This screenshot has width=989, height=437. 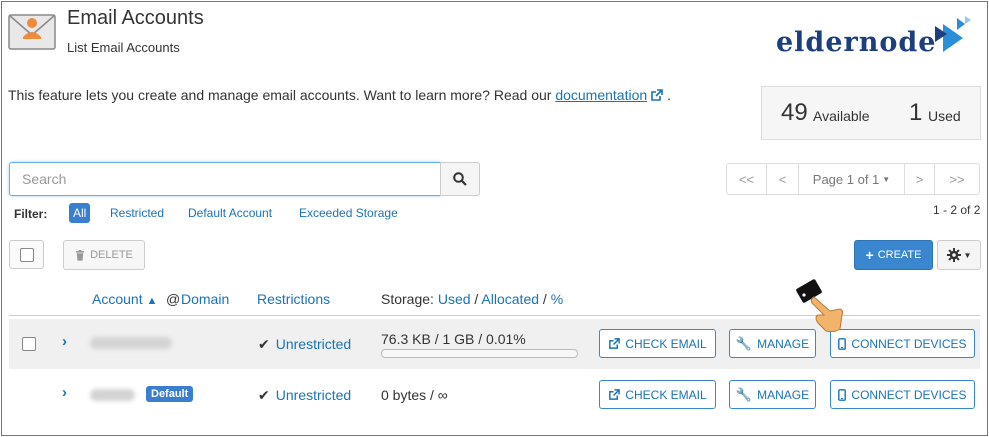 I want to click on column-account: Account ▲, so click(x=124, y=299).